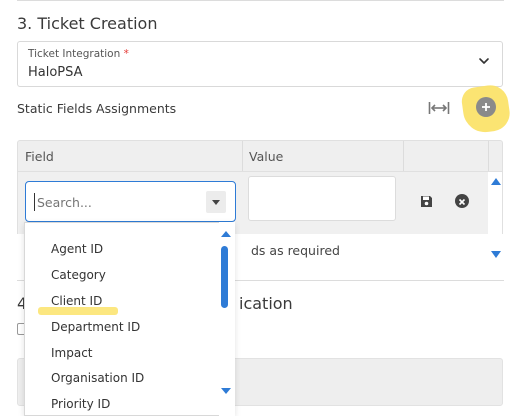 This screenshot has height=416, width=521. Describe the element at coordinates (78, 275) in the screenshot. I see `list-item: Category` at that location.